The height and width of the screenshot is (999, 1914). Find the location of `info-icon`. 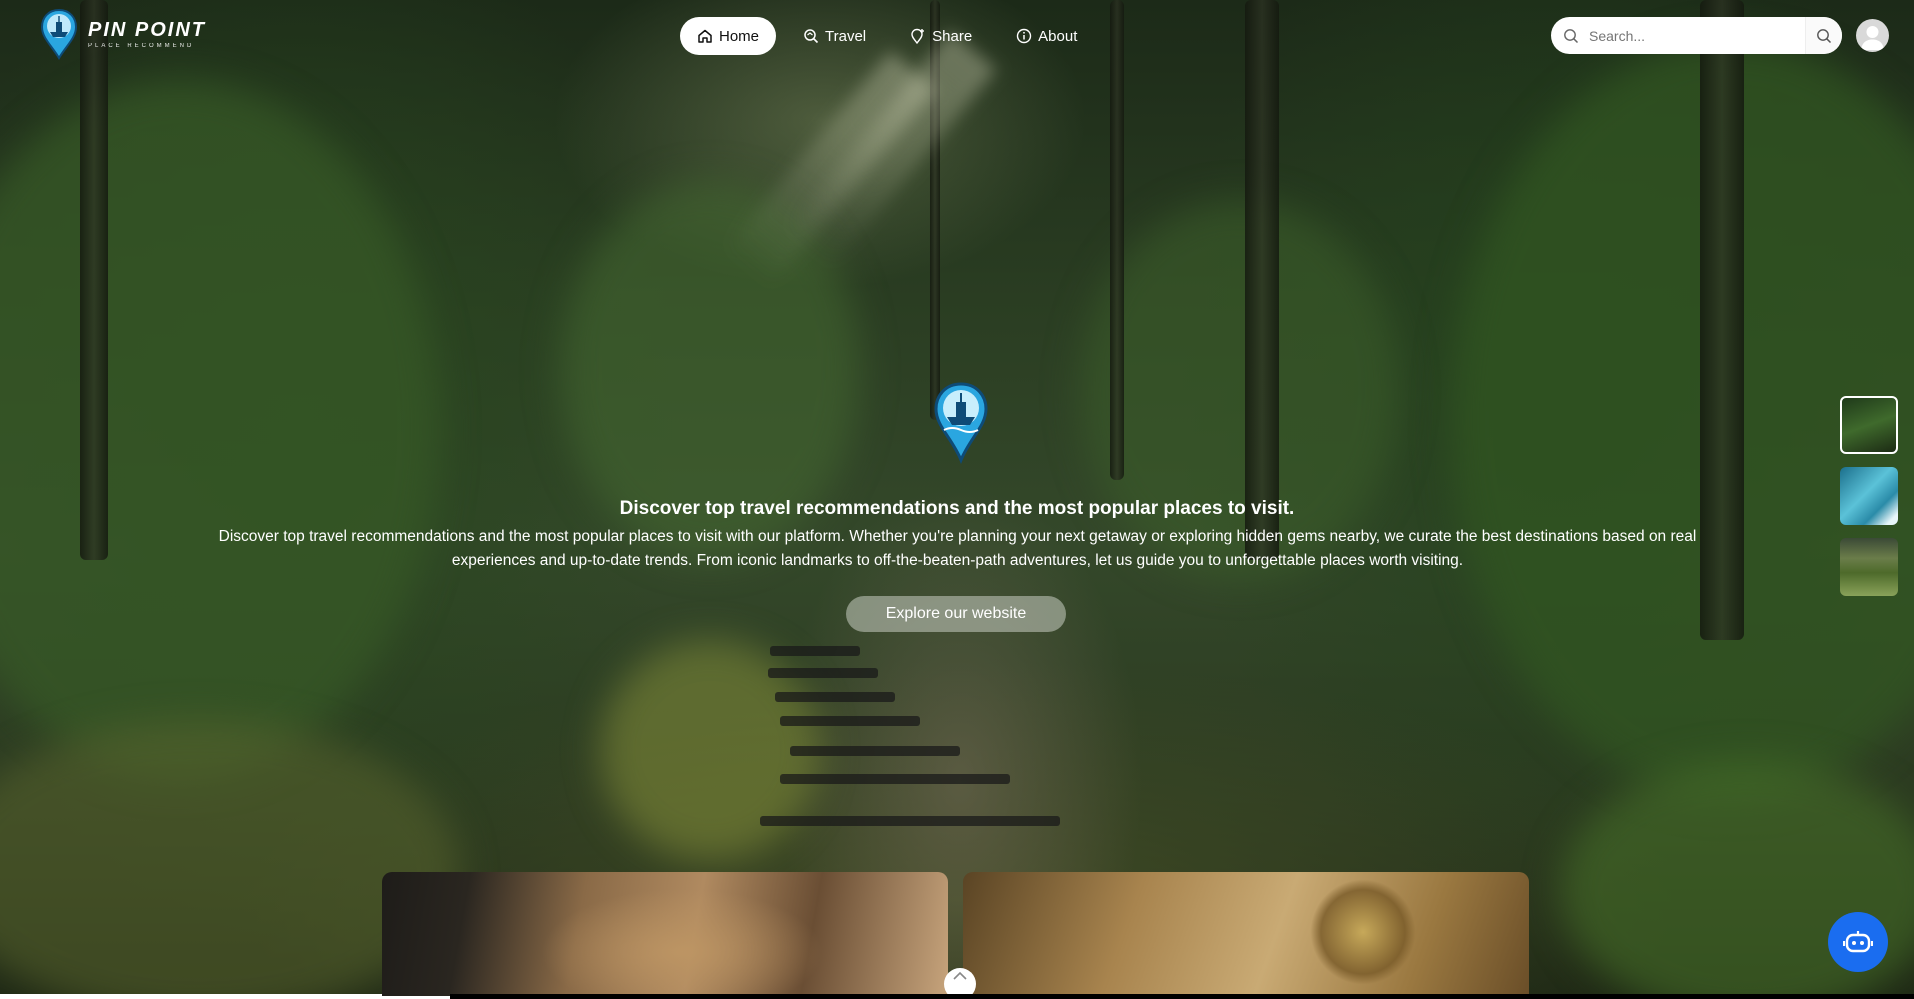

info-icon is located at coordinates (1024, 36).